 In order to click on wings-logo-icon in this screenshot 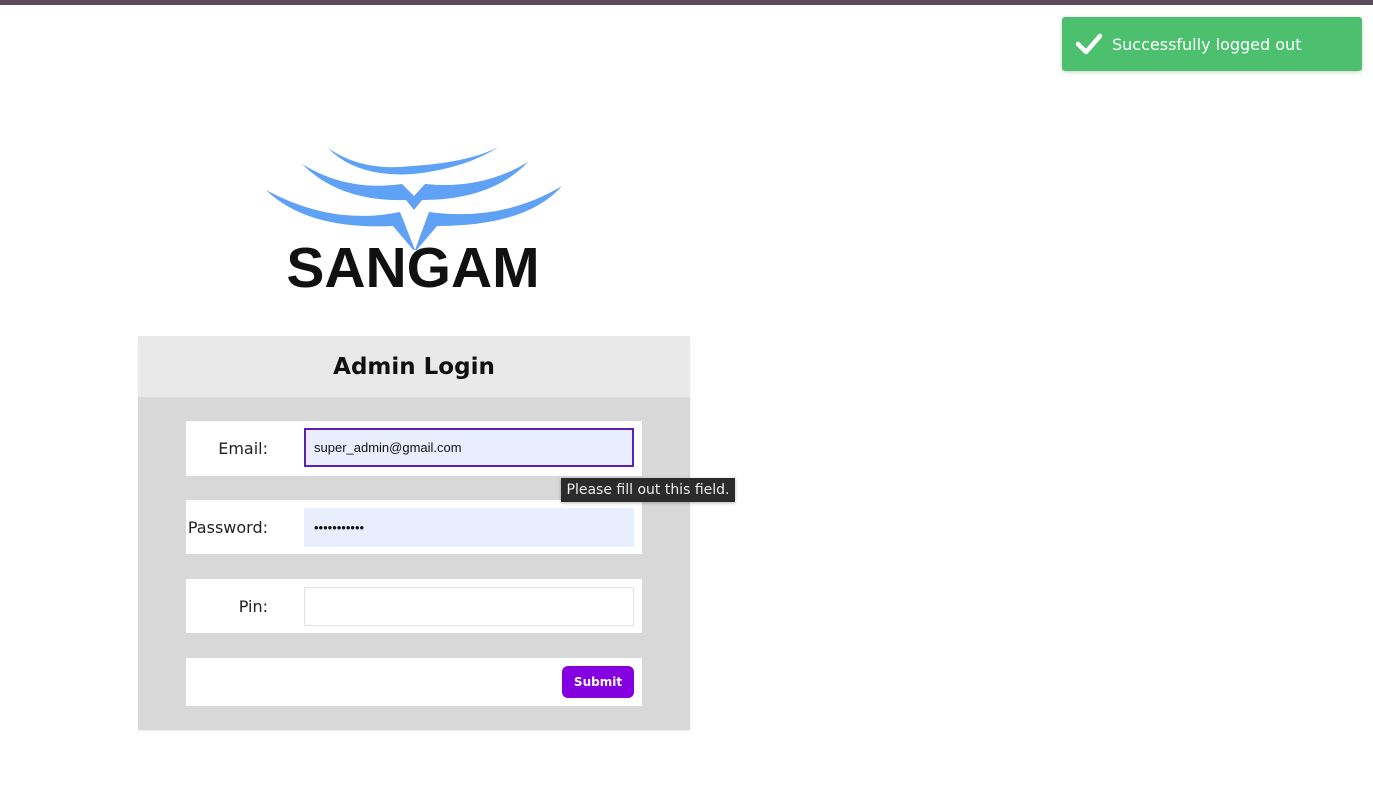, I will do `click(414, 199)`.